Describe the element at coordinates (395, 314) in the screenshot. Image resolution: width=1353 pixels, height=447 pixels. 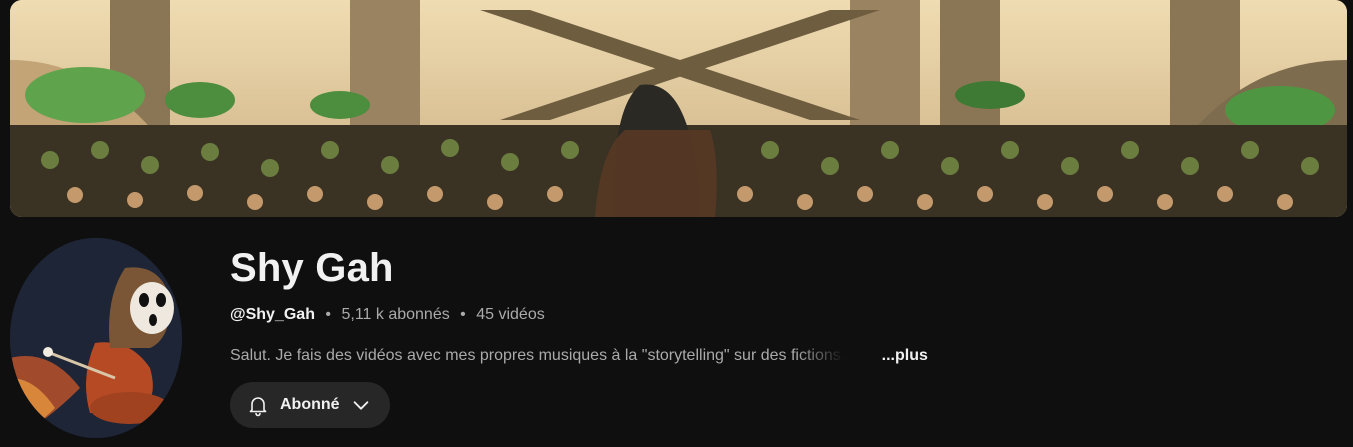
I see `subscriber-count: 5,11 k abonnés` at that location.